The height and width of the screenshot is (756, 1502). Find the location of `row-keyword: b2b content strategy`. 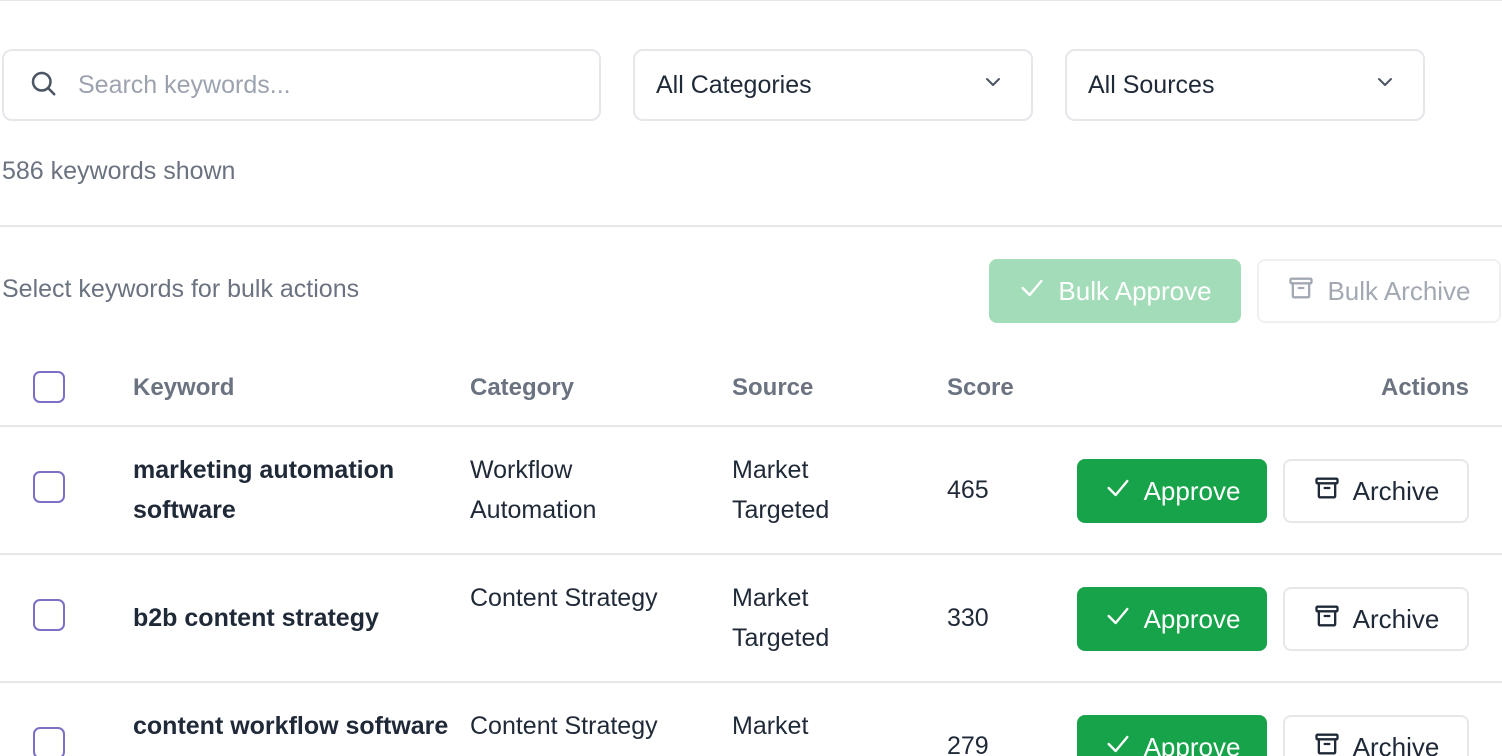

row-keyword: b2b content strategy is located at coordinates (256, 618).